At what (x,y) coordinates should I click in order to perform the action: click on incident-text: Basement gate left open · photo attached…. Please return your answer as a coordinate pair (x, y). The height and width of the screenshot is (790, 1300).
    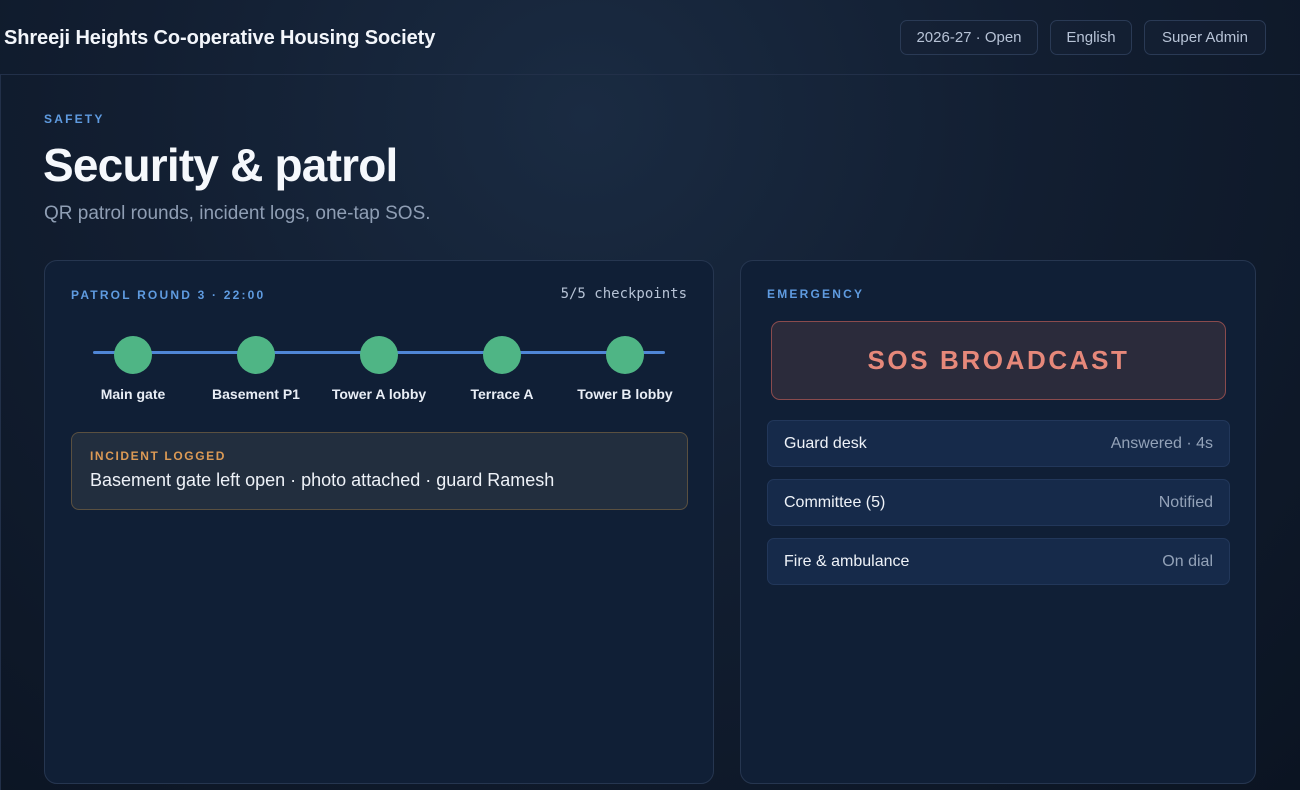
    Looking at the image, I should click on (322, 480).